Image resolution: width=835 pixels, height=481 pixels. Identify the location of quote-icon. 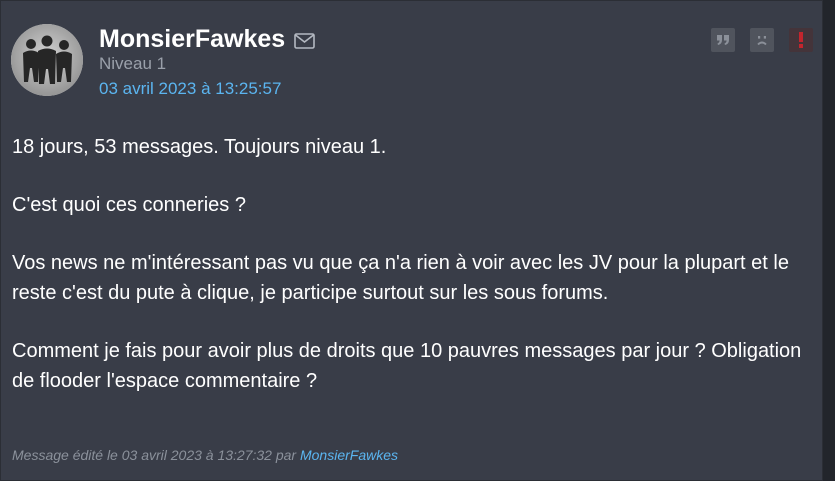
(723, 40).